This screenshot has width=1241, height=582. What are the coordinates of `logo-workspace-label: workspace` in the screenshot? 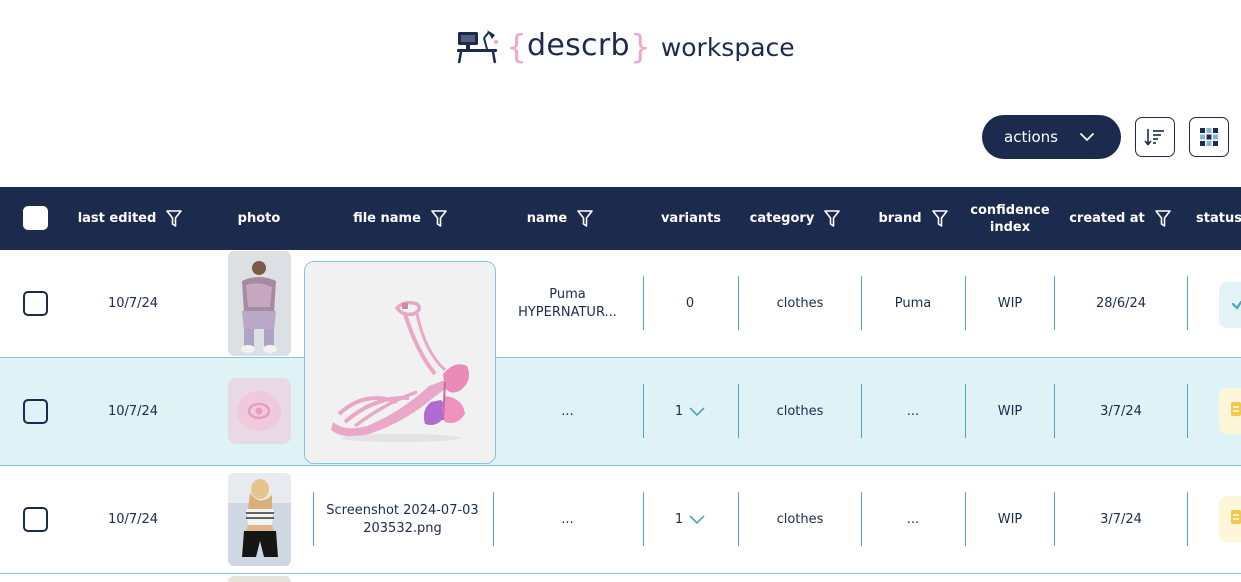 It's located at (727, 47).